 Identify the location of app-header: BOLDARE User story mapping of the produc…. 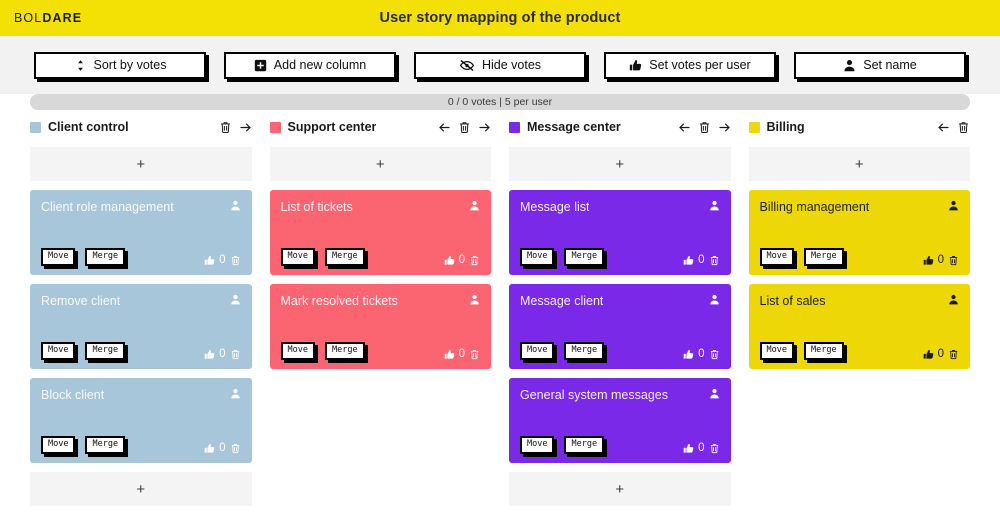
(500, 18).